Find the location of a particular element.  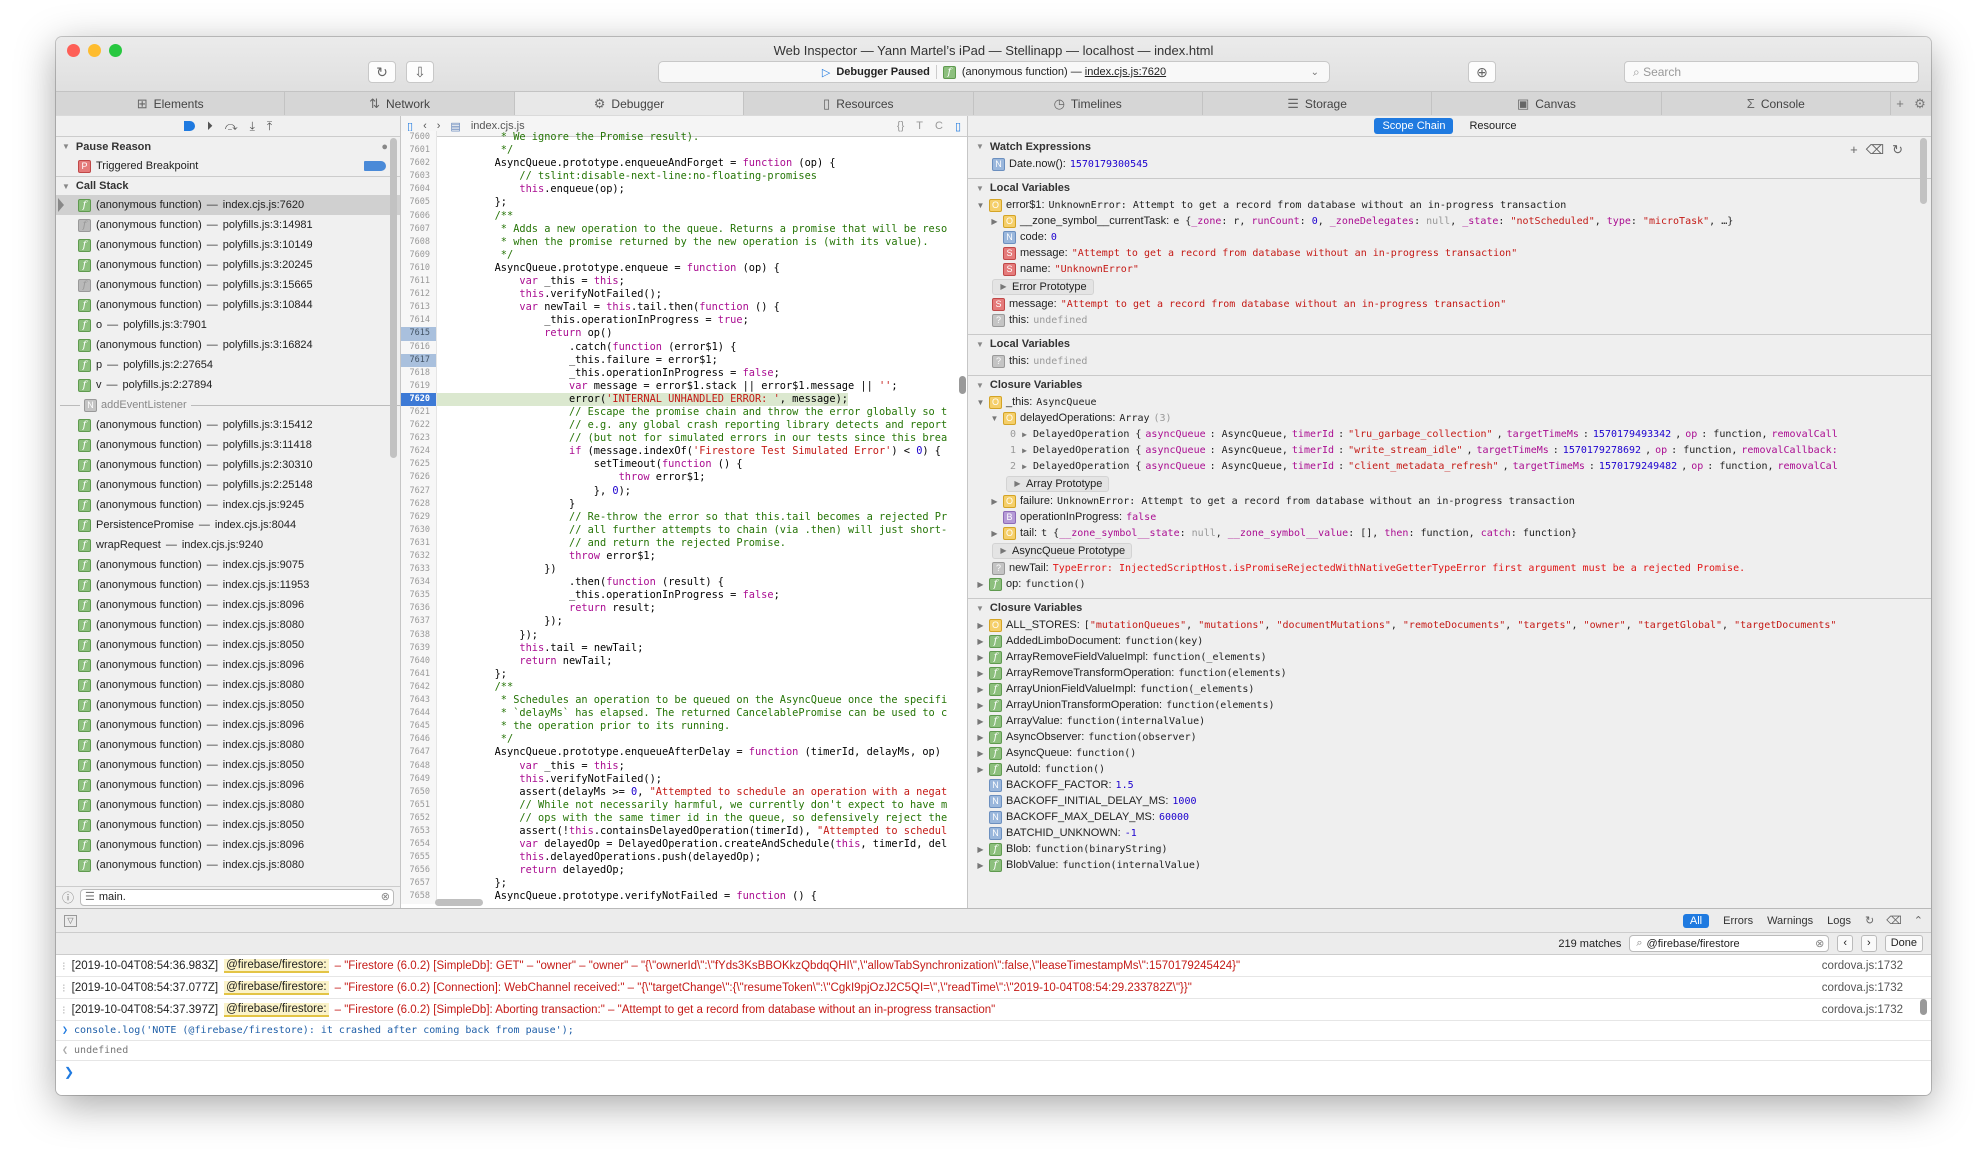

go-to-icon: ● is located at coordinates (384, 147).